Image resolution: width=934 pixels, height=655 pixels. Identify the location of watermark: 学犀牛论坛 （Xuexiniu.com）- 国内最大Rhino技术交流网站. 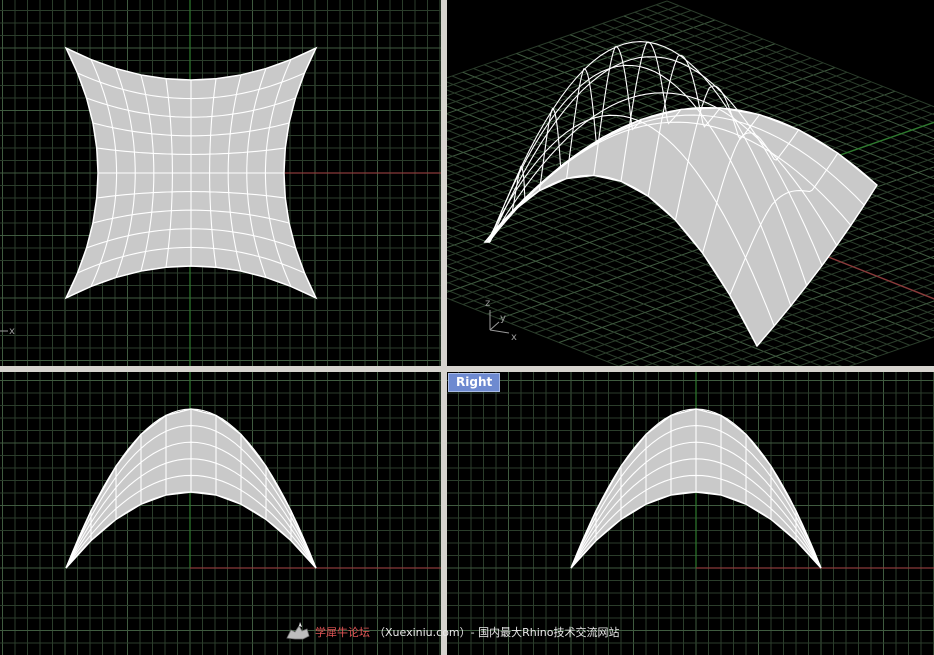
(452, 632).